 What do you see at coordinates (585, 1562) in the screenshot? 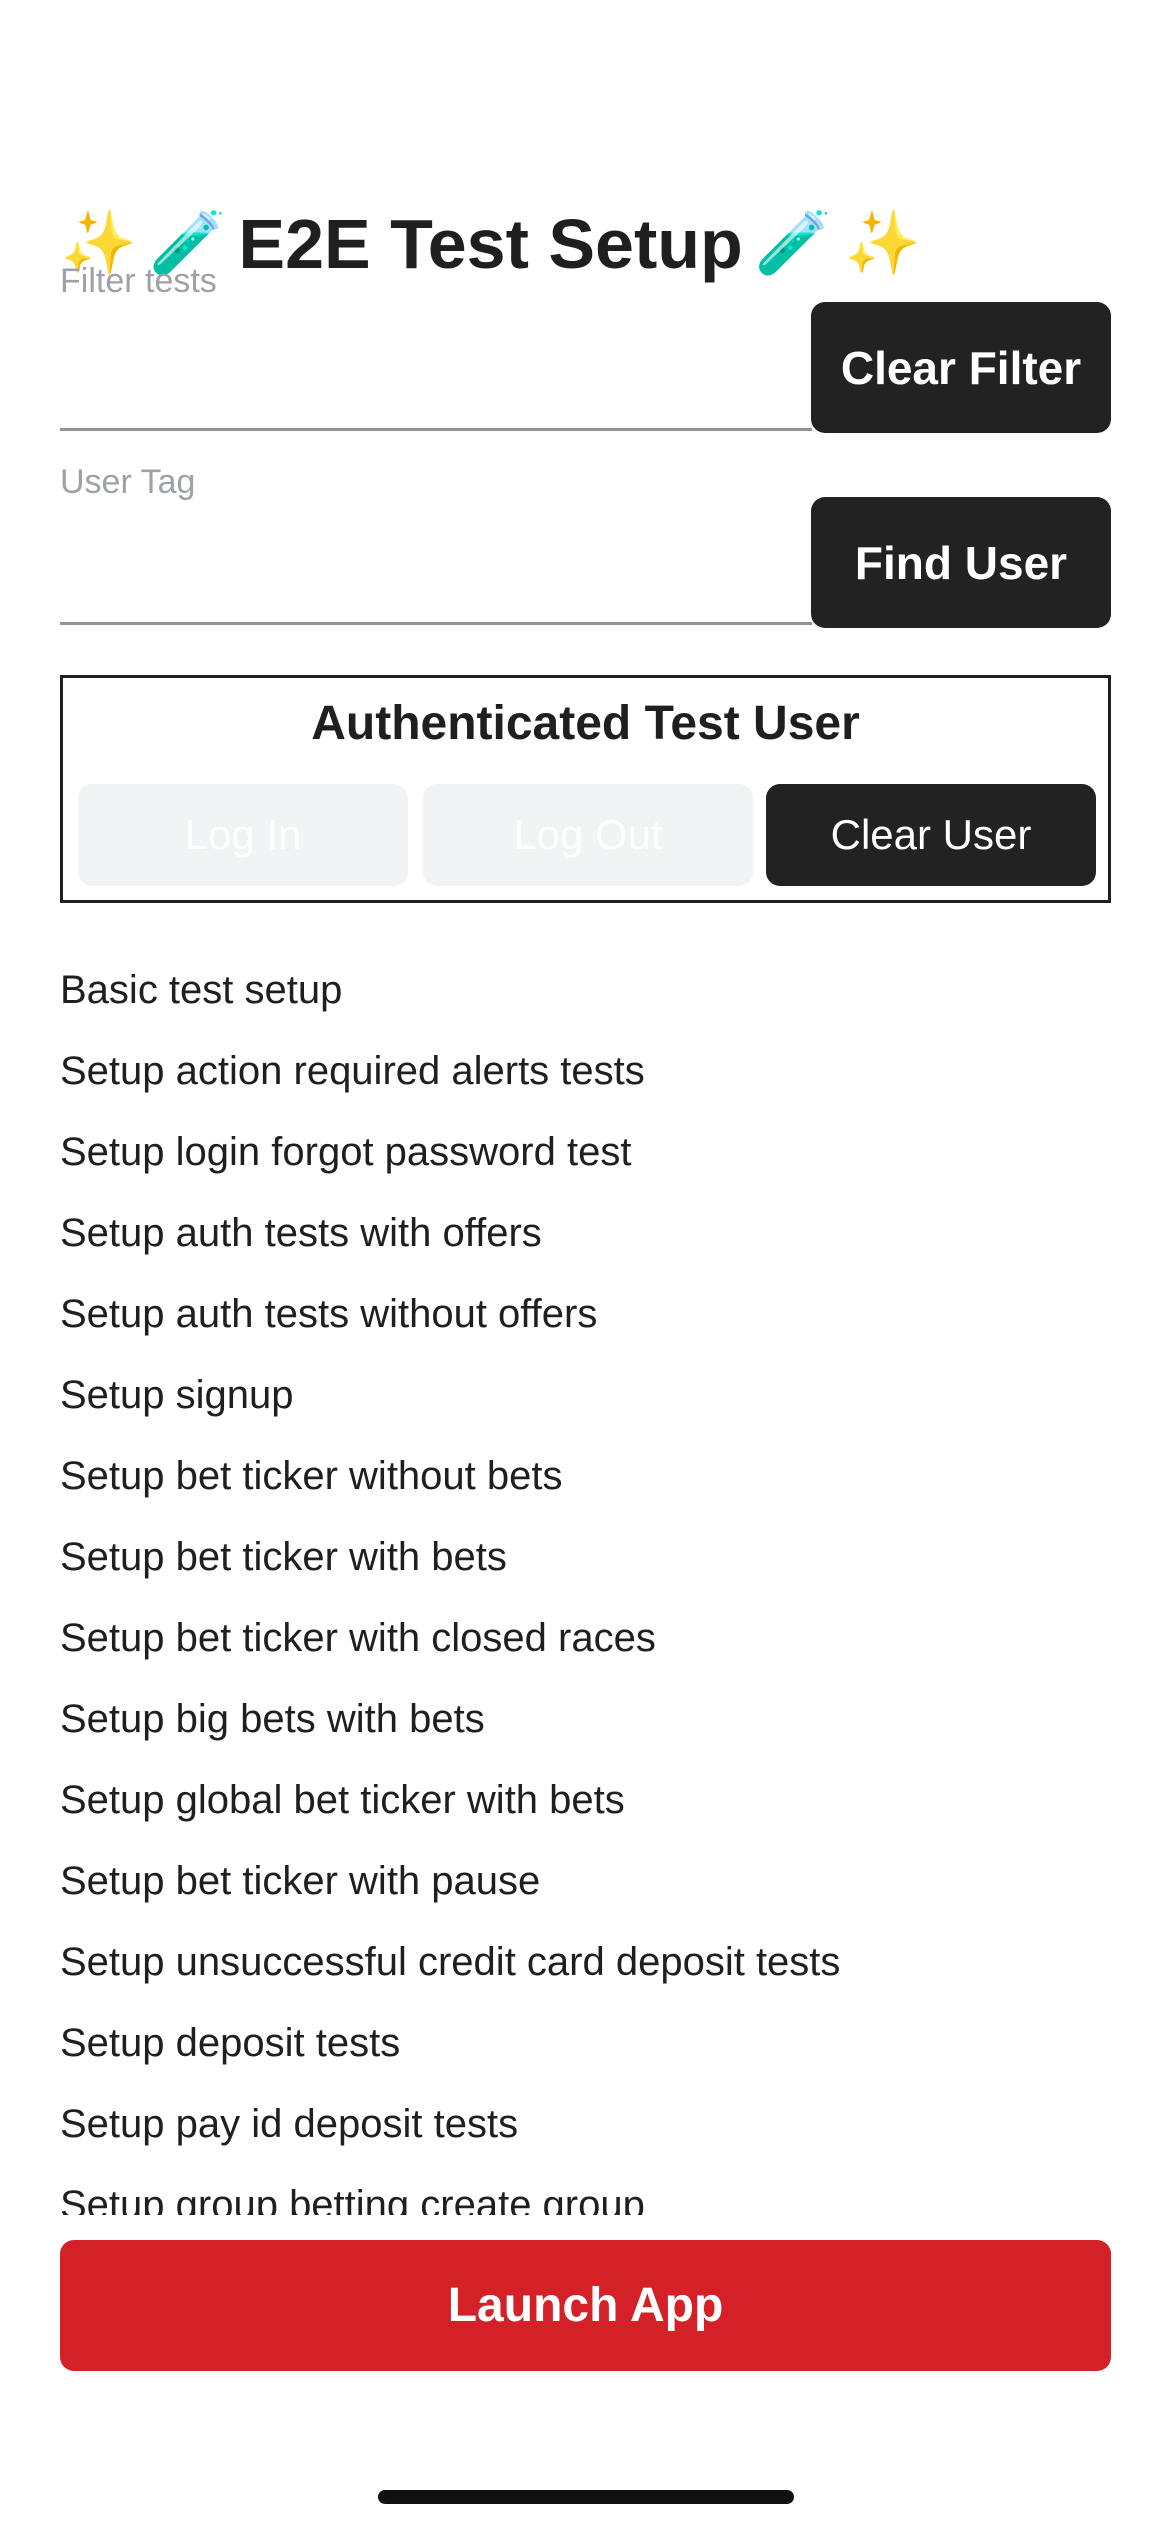
I see `list-item: Setup bet ticker with bets` at bounding box center [585, 1562].